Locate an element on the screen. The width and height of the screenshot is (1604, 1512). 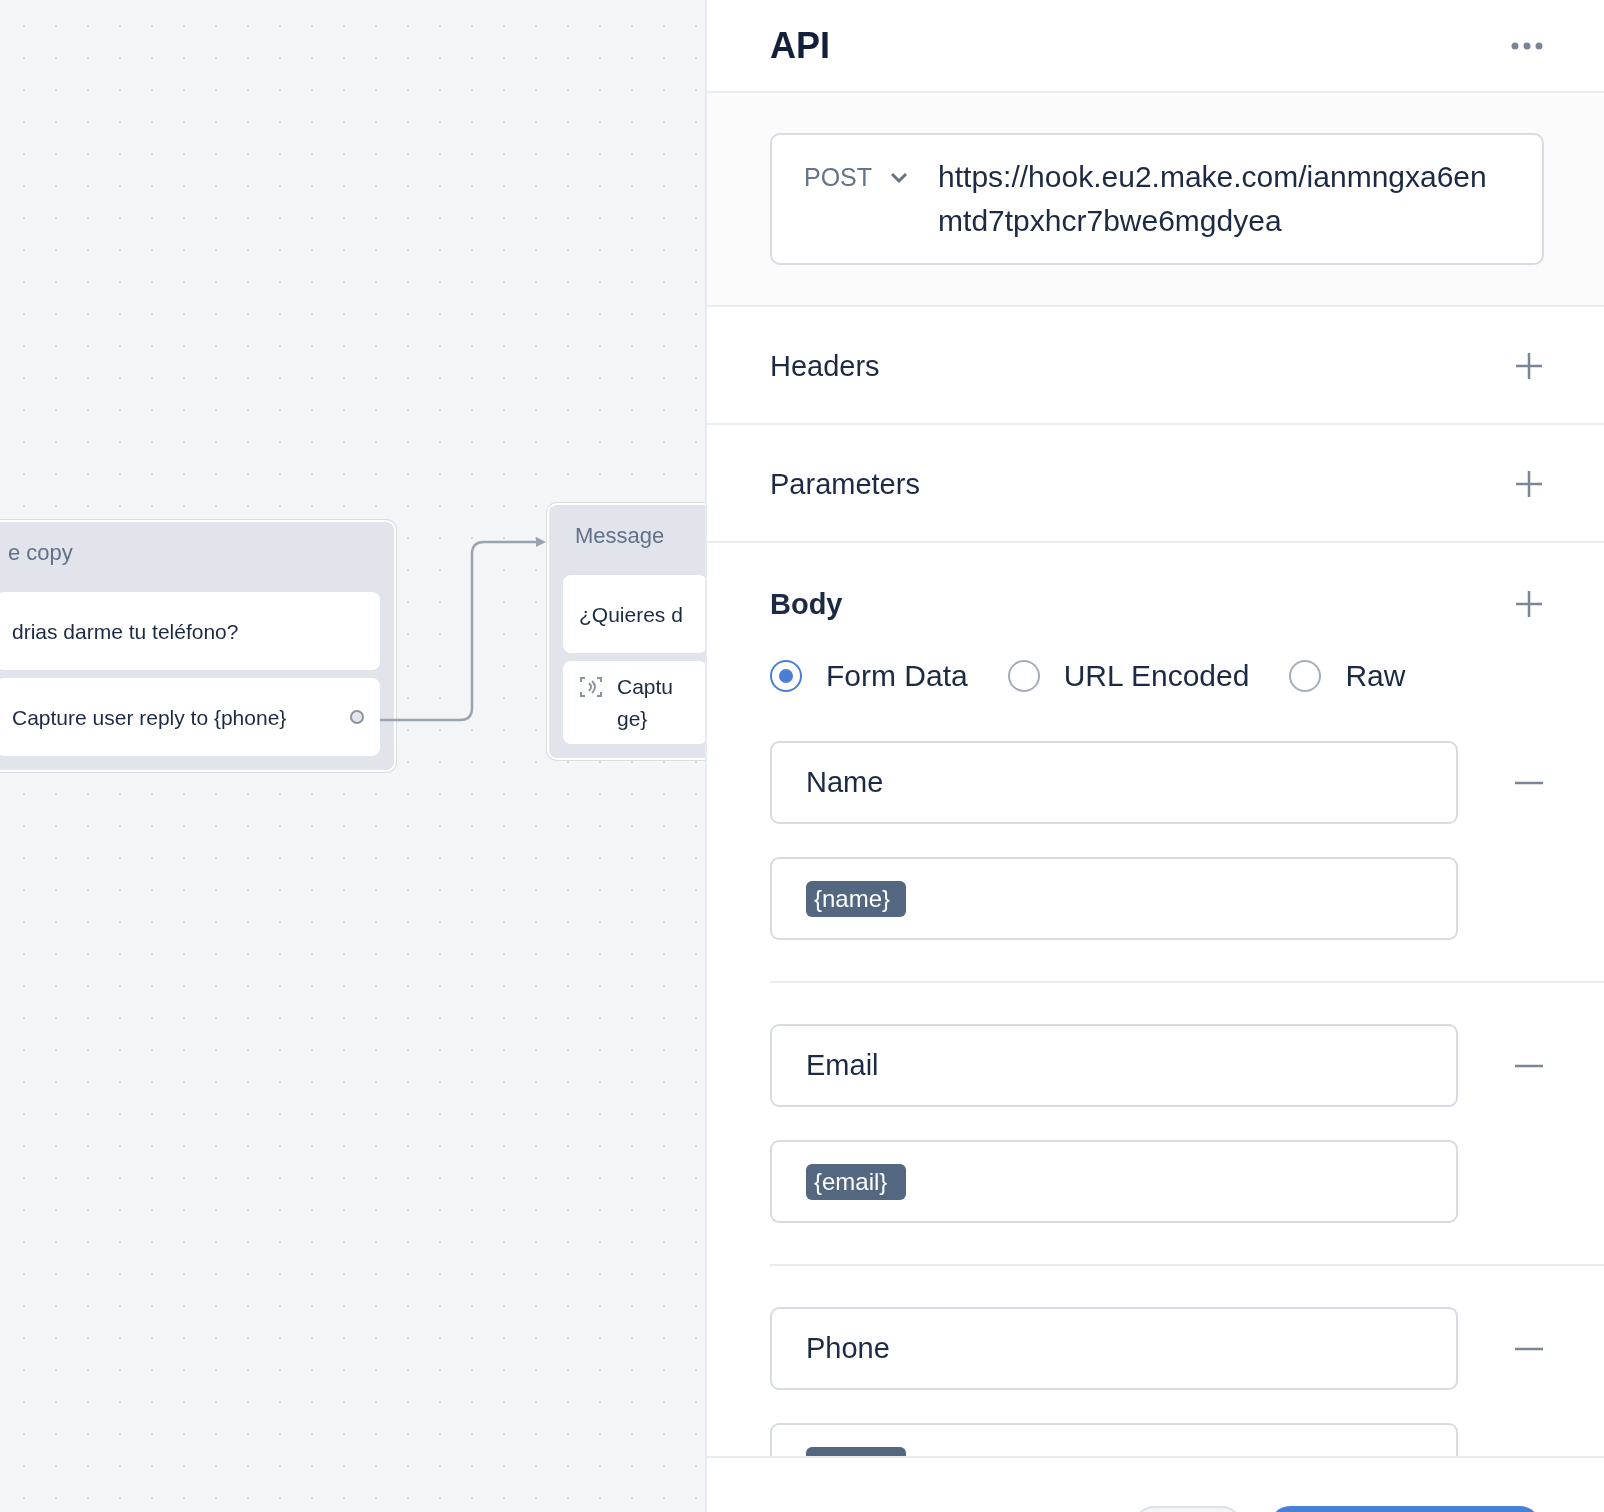
flow-node: Message ¿Quieres d Captu ge} is located at coordinates (626, 632).